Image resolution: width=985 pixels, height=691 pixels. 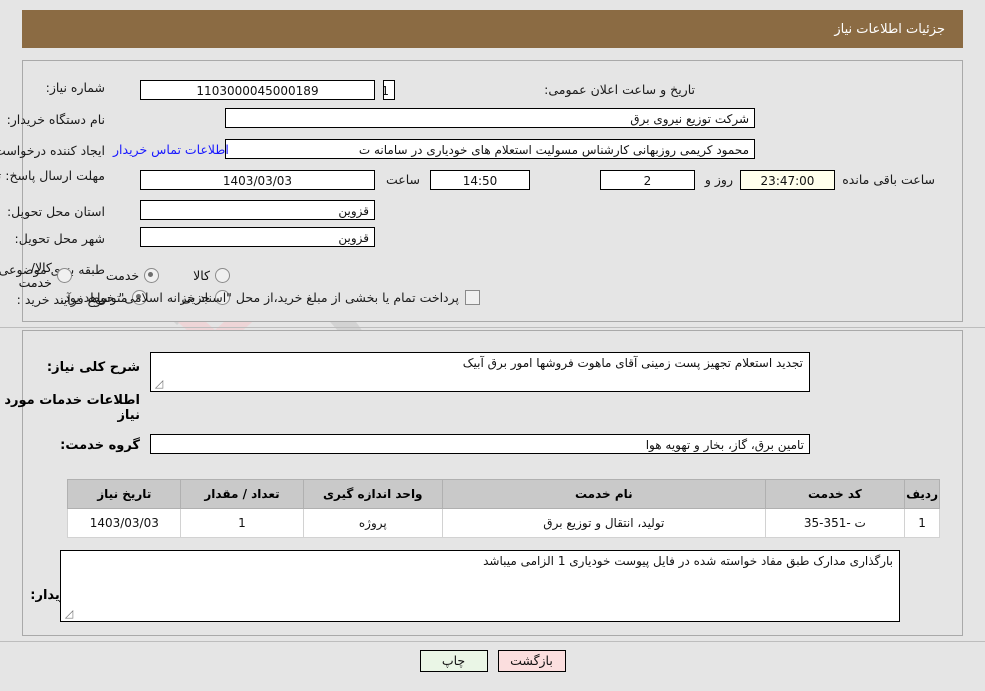 I want to click on print-button: چاپ, so click(x=453, y=661).